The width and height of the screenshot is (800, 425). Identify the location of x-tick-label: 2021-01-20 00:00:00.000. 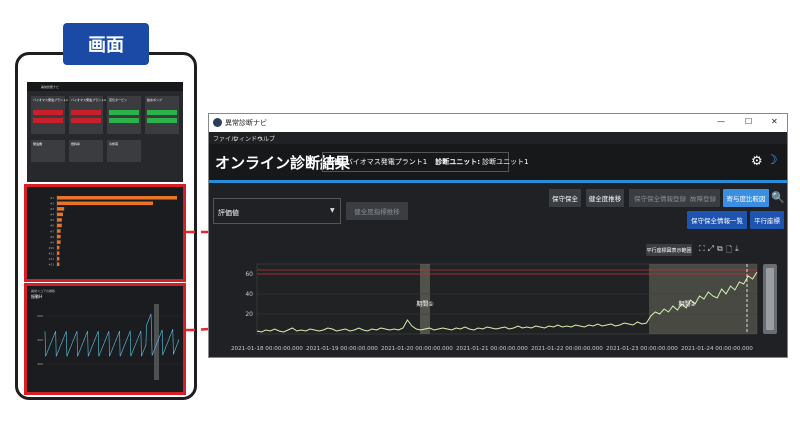
(417, 349).